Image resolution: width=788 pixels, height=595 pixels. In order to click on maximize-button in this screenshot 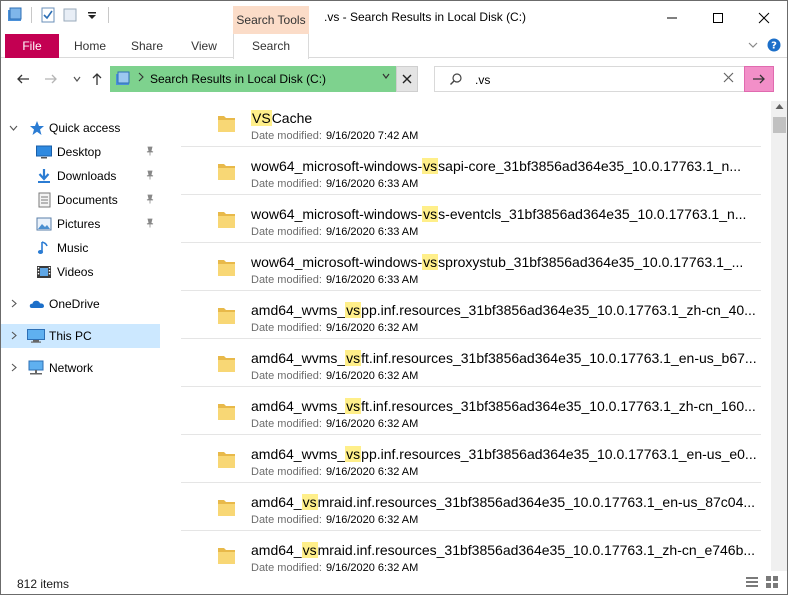, I will do `click(718, 17)`.